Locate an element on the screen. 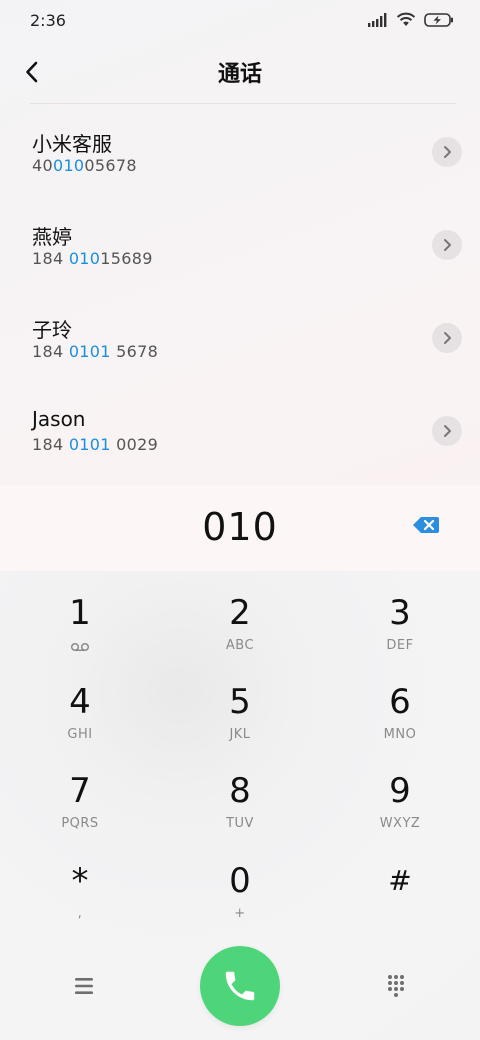 Image resolution: width=480 pixels, height=1040 pixels. contact-item: 燕婷 184 01015689 is located at coordinates (240, 245).